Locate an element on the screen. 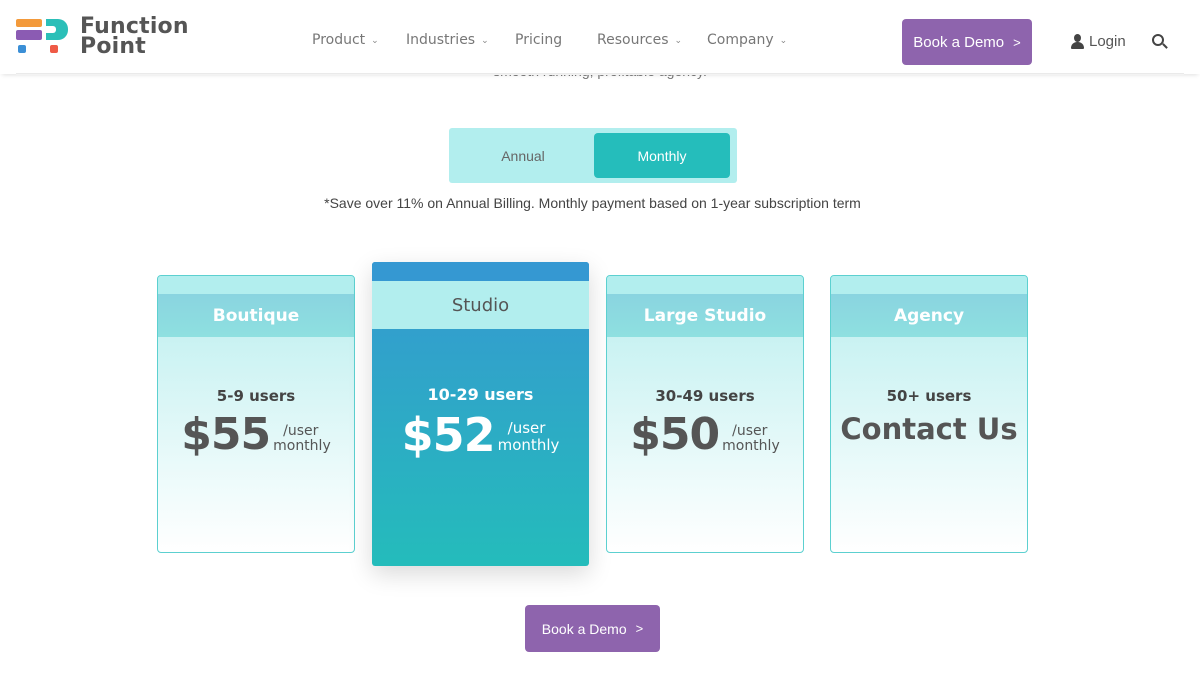 This screenshot has height=685, width=1200. logo-mark-icon is located at coordinates (46, 39).